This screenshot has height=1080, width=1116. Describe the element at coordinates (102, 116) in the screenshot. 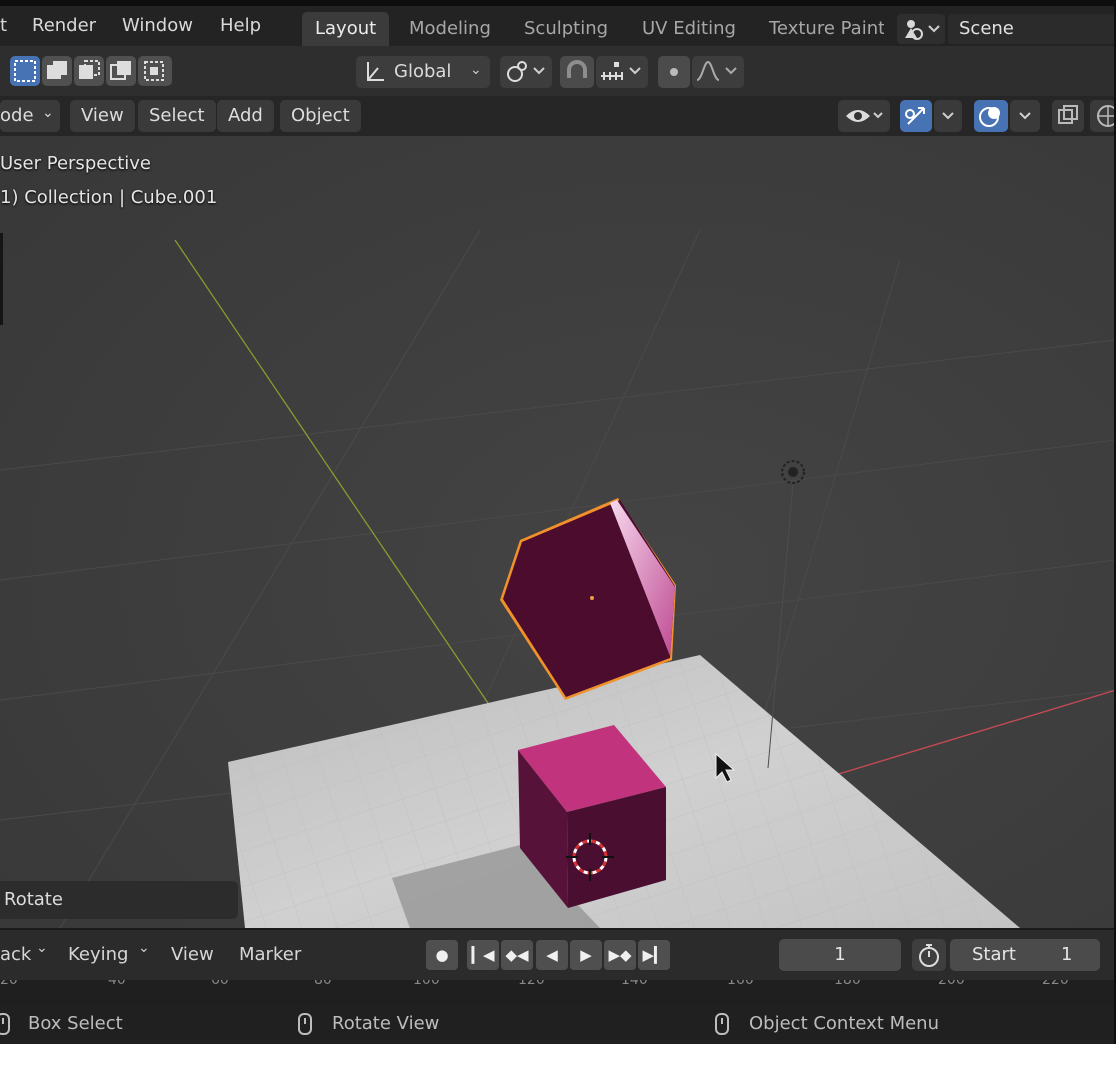

I see `menu-view: View` at that location.